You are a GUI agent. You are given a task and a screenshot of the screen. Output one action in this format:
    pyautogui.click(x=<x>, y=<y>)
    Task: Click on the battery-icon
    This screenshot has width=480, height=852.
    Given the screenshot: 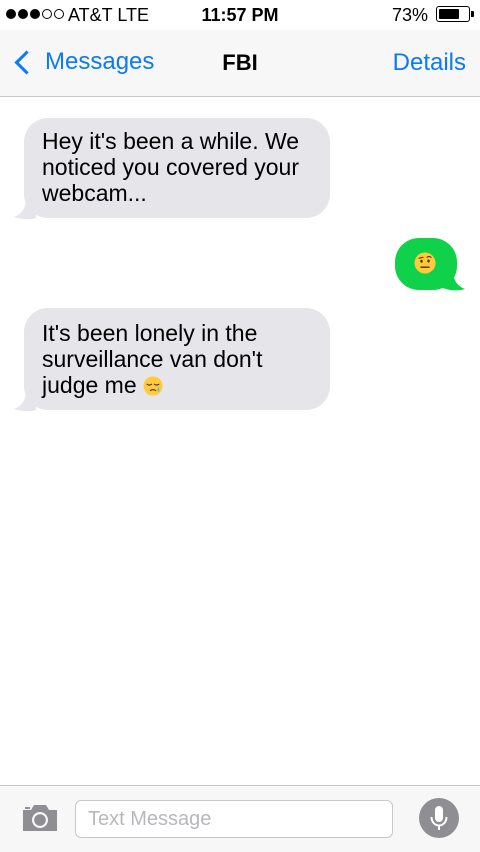 What is the action you would take?
    pyautogui.click(x=453, y=14)
    